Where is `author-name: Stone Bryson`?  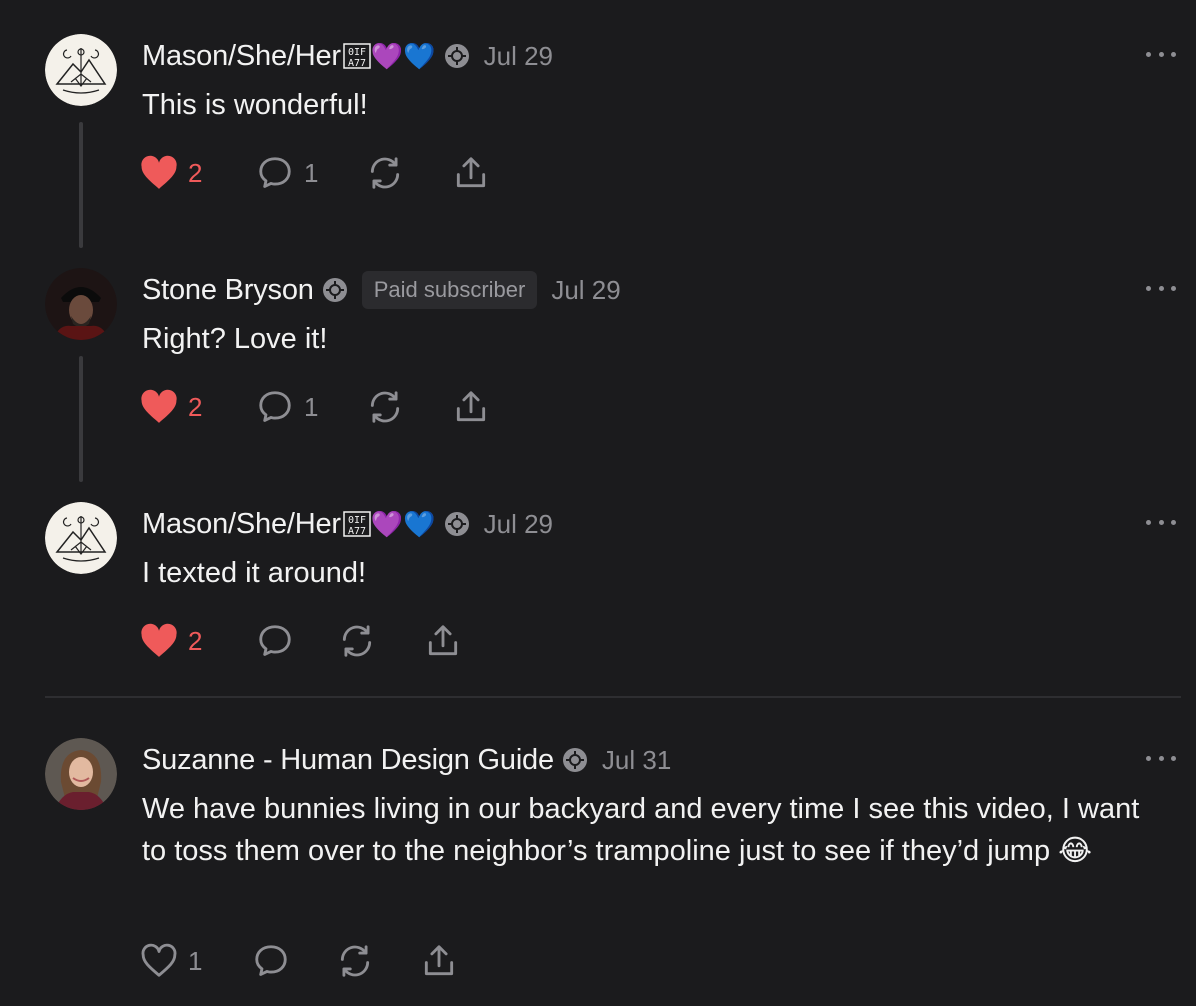
author-name: Stone Bryson is located at coordinates (228, 290).